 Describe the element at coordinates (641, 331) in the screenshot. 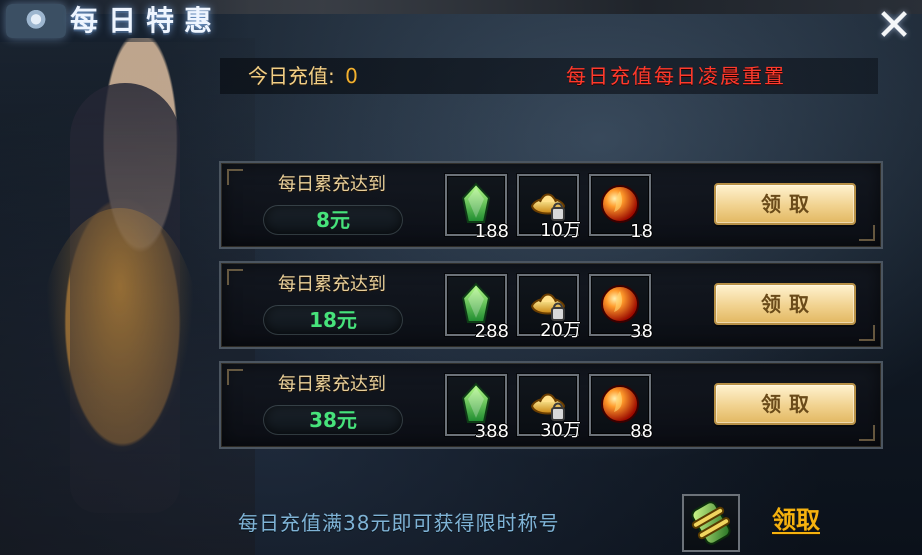

I see `reward-count: 38` at that location.